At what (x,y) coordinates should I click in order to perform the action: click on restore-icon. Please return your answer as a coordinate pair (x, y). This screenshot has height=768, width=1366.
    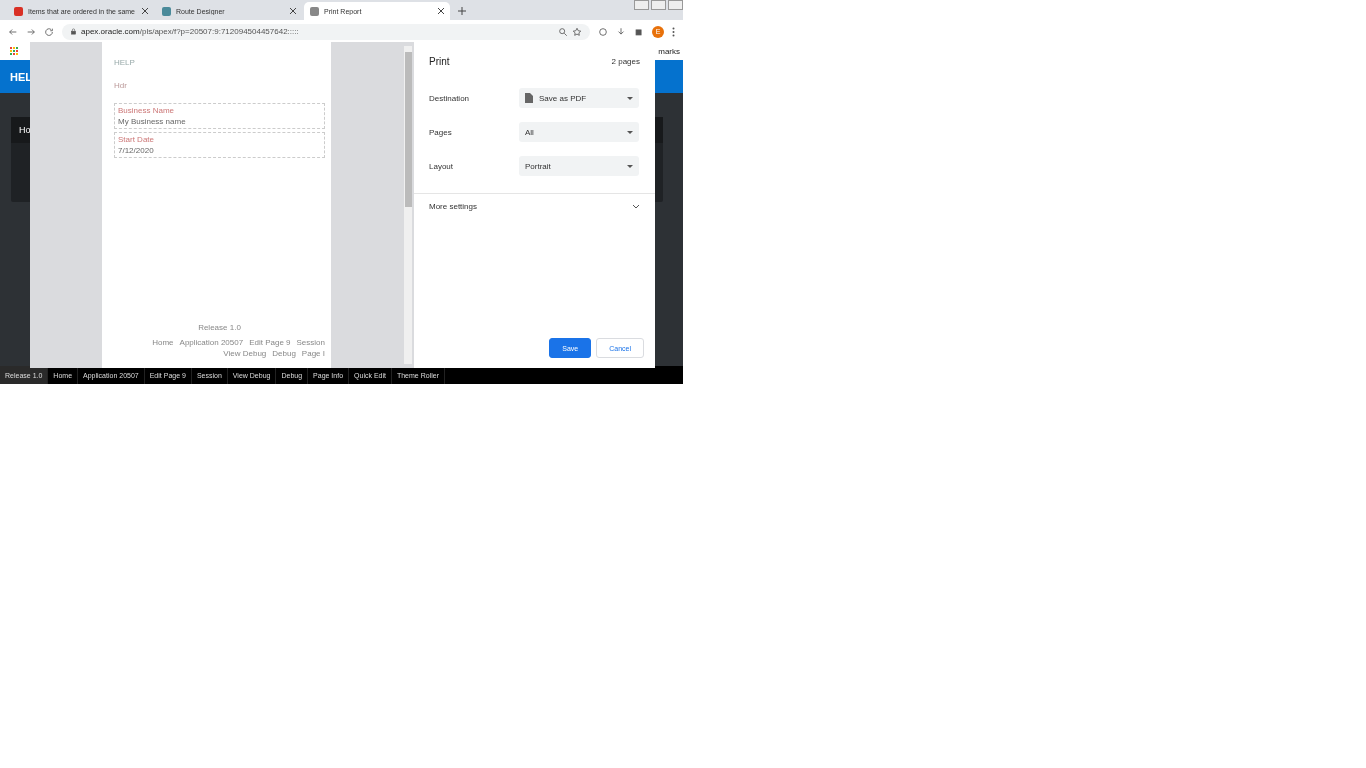
    Looking at the image, I should click on (658, 5).